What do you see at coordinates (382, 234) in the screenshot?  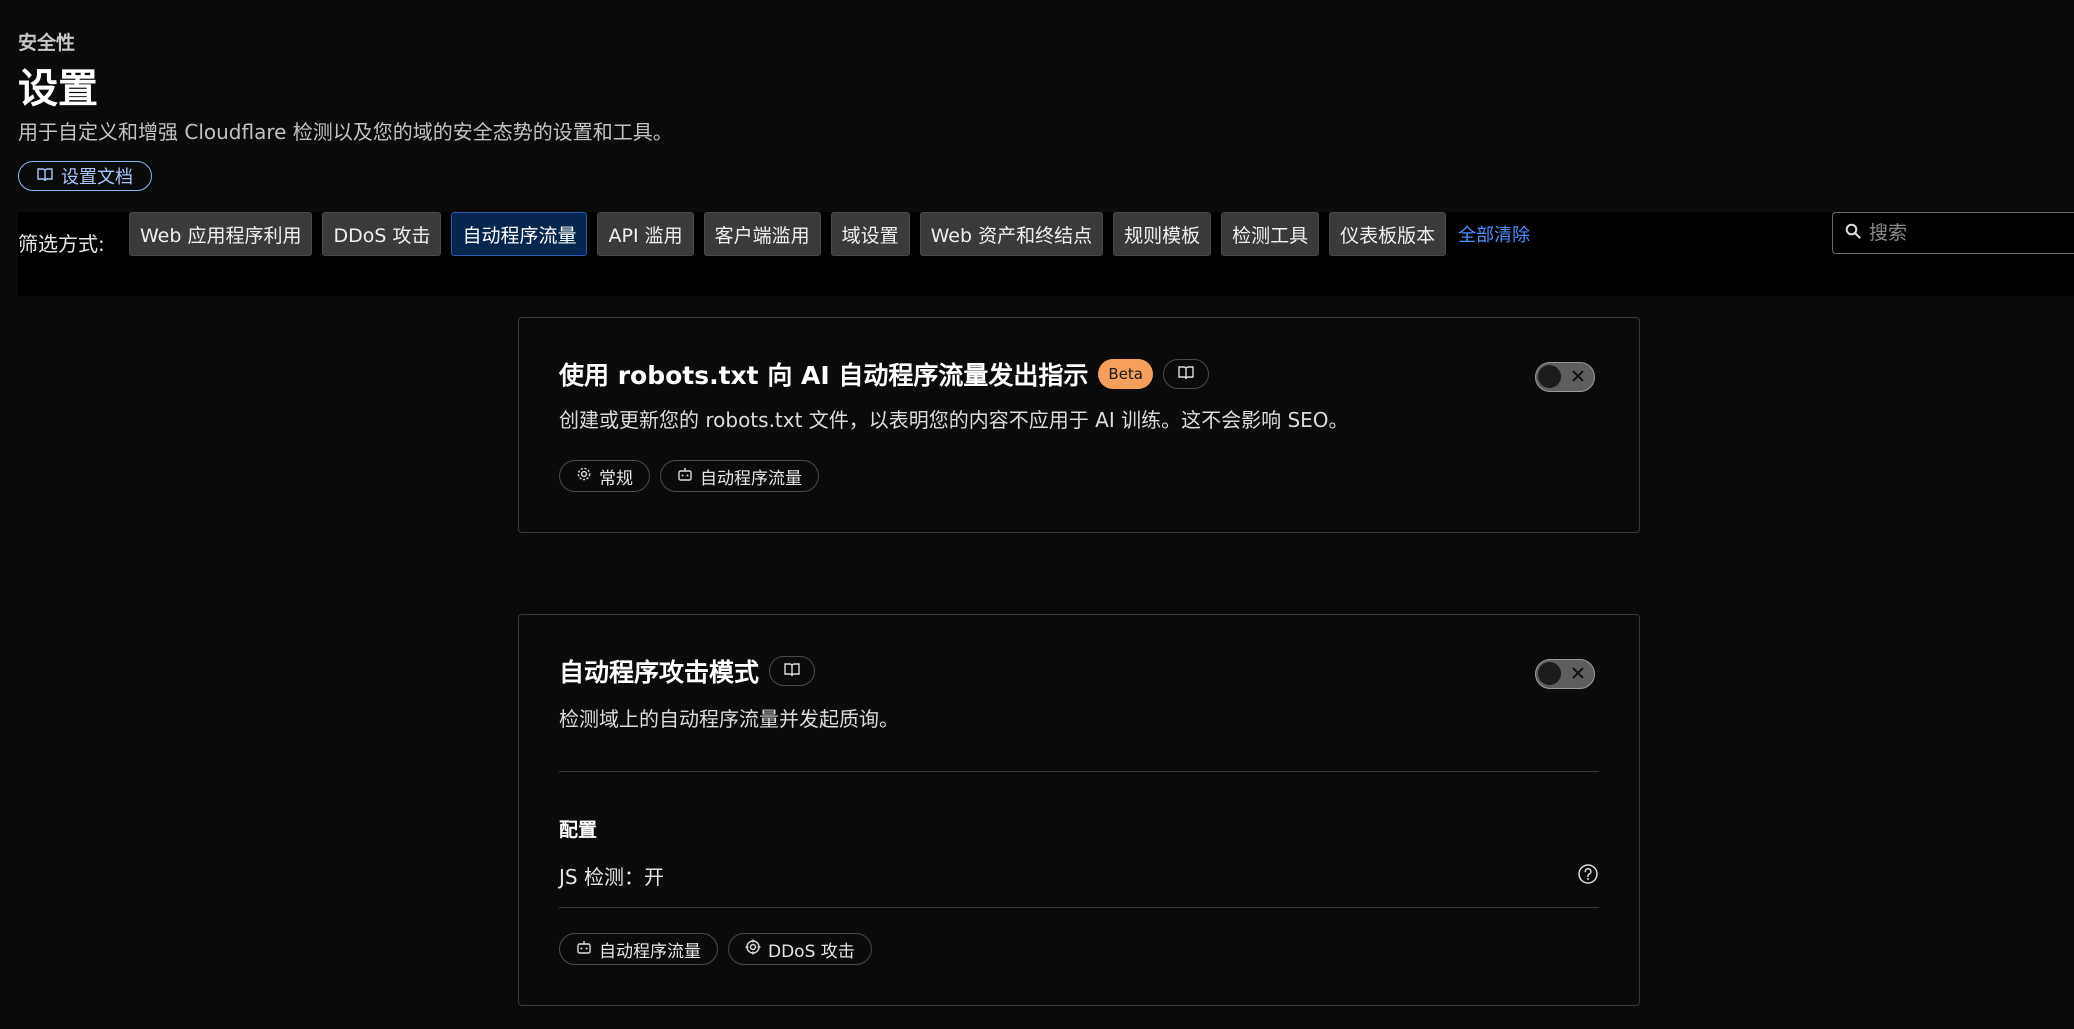 I see `filter-chip-ddos: DDoS 攻击` at bounding box center [382, 234].